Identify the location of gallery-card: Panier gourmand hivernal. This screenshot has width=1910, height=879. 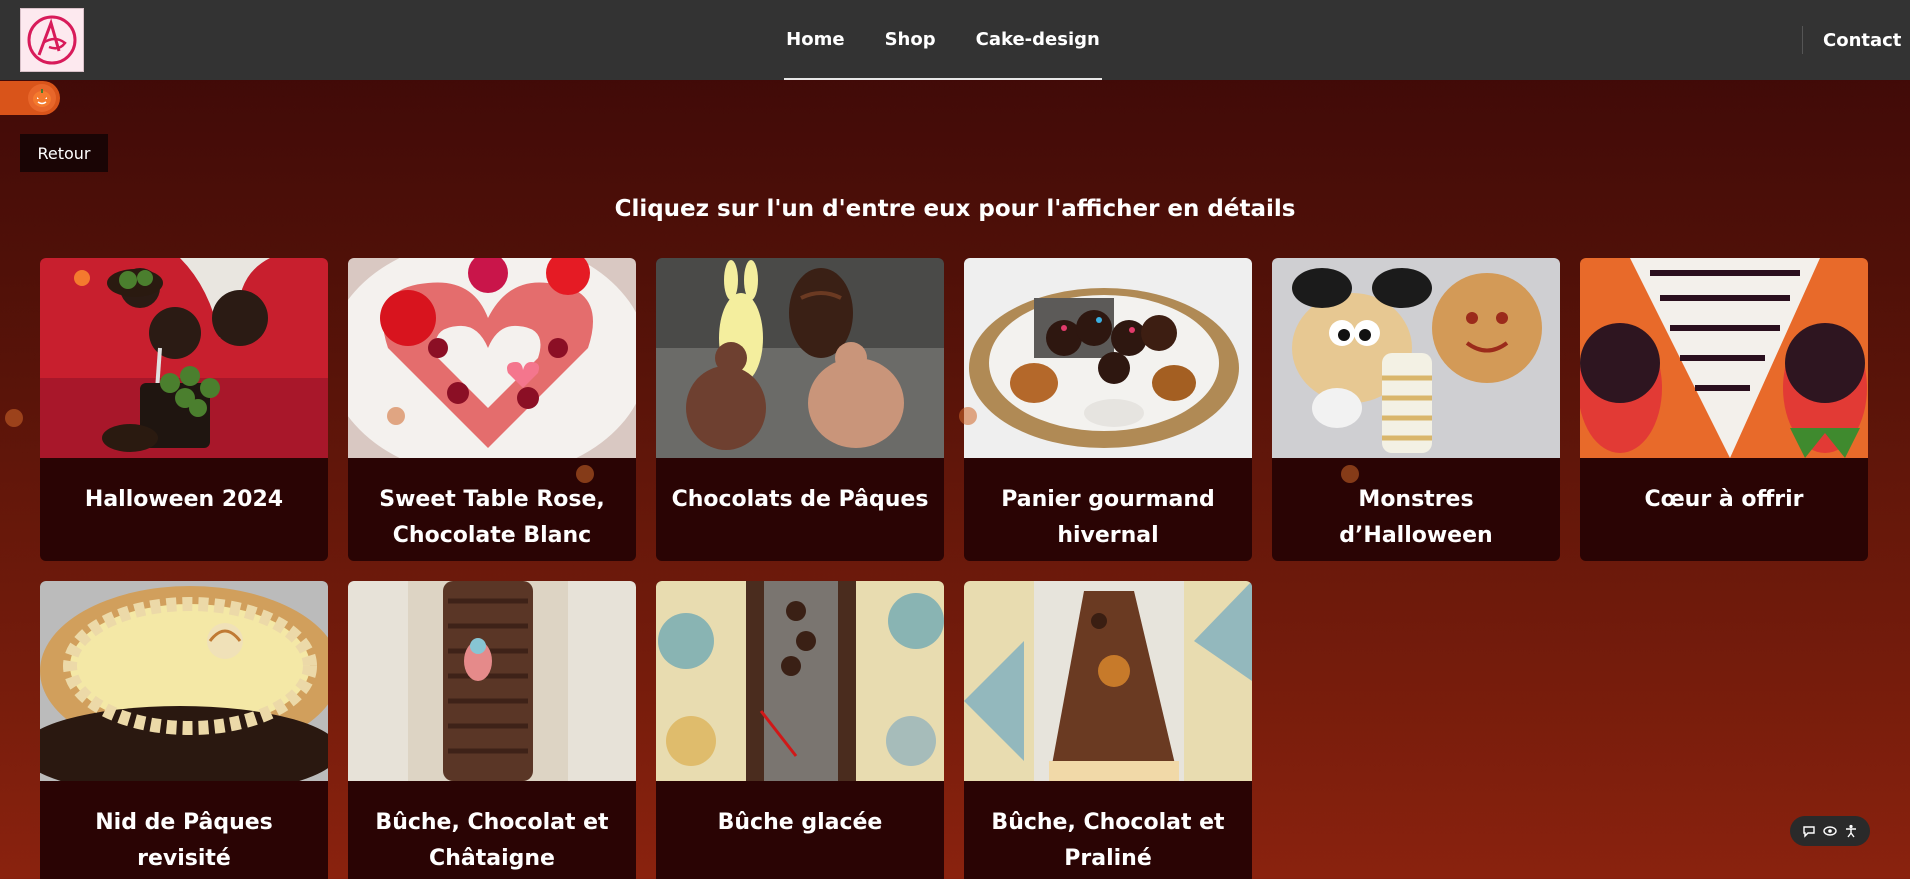
(1108, 409).